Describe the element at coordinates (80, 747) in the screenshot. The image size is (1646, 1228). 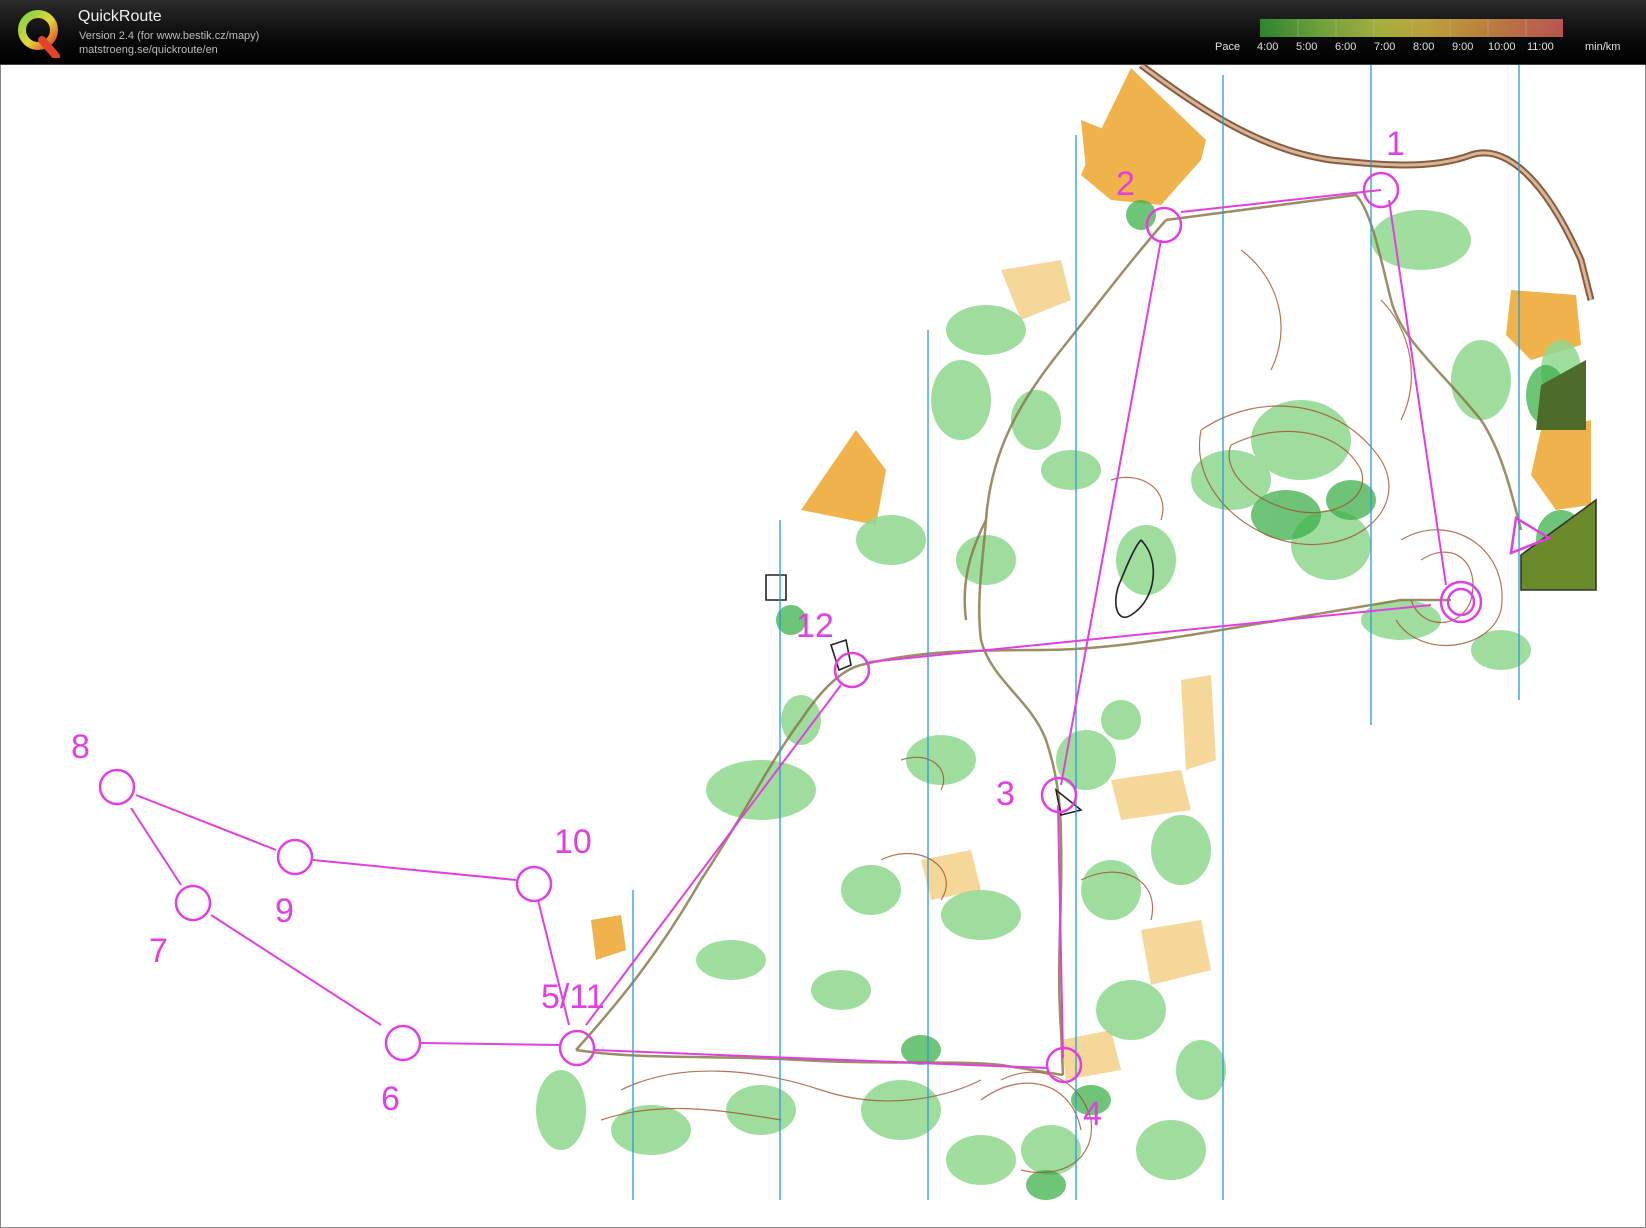
I see `control-label-8: 8` at that location.